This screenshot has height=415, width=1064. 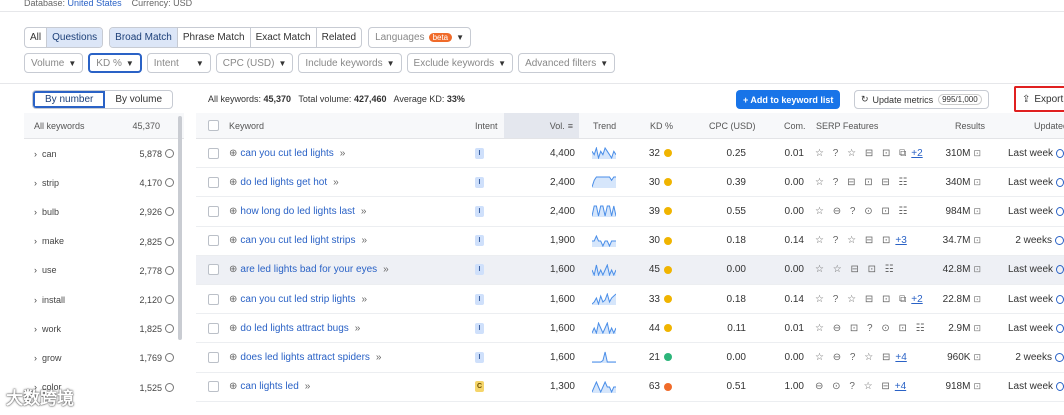 What do you see at coordinates (104, 299) in the screenshot?
I see `sidebar-item: › install 2,120` at bounding box center [104, 299].